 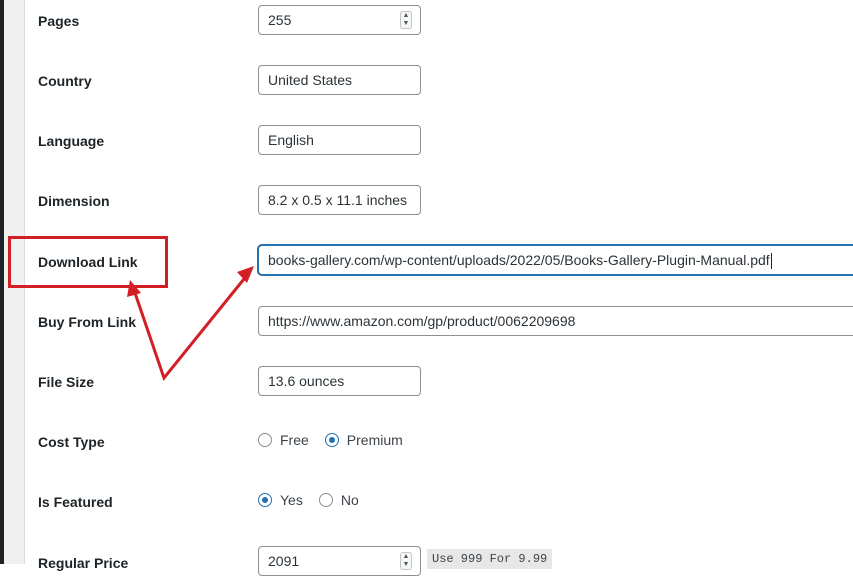 I want to click on annotation-arrows, so click(x=190, y=324).